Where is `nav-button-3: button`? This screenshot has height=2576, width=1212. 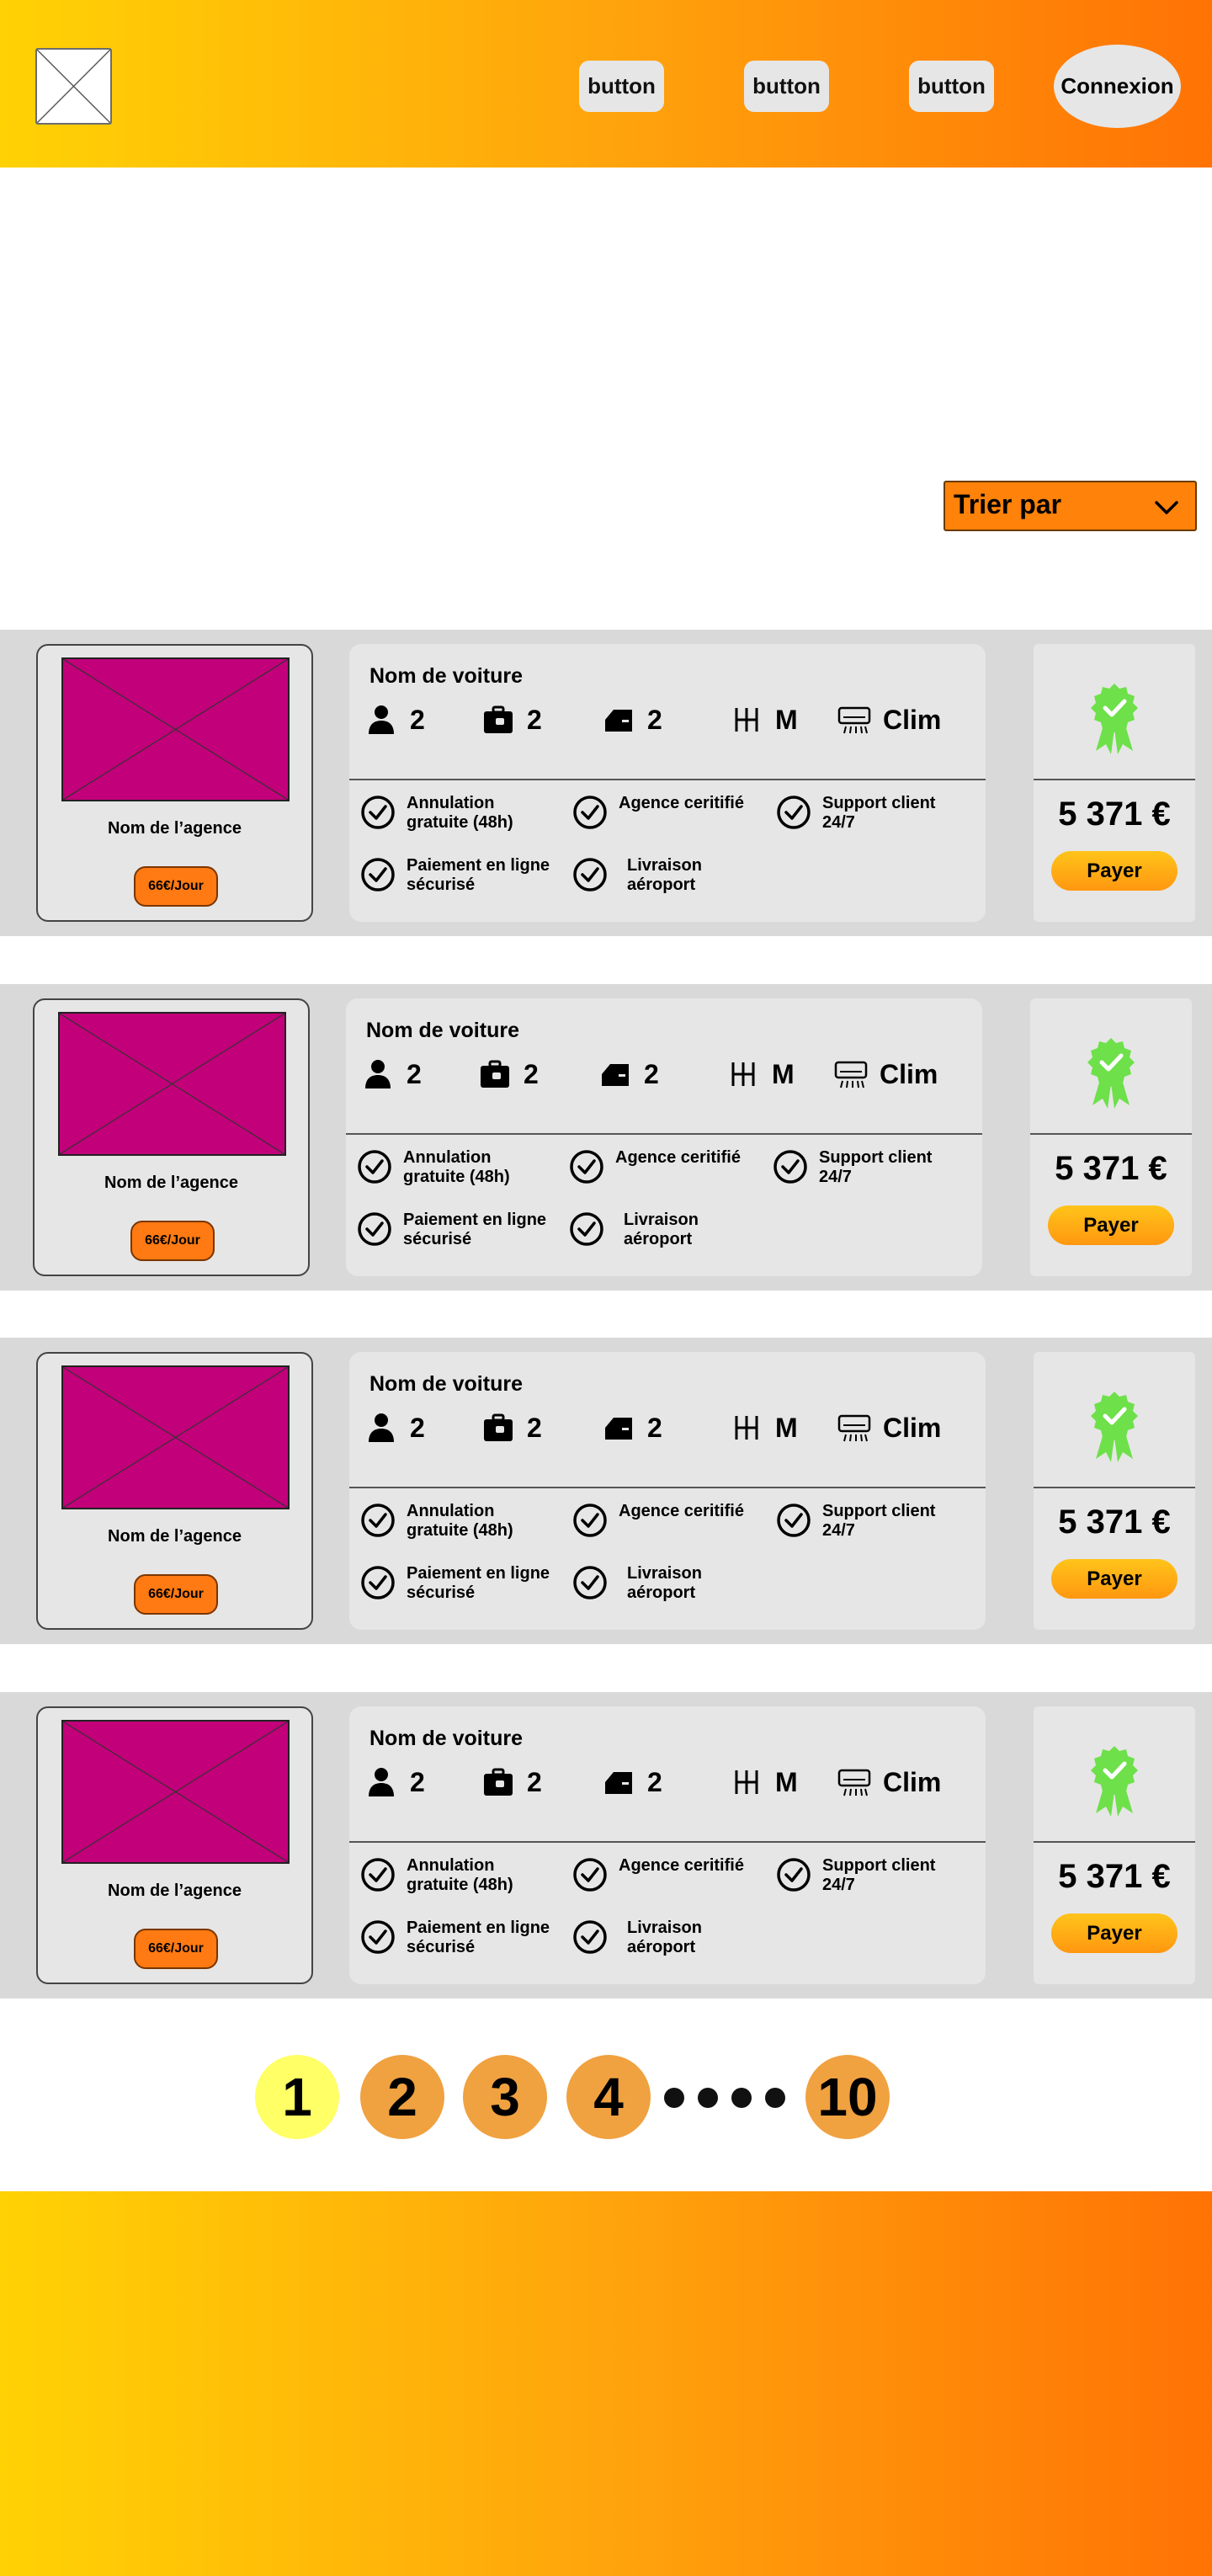 nav-button-3: button is located at coordinates (951, 87).